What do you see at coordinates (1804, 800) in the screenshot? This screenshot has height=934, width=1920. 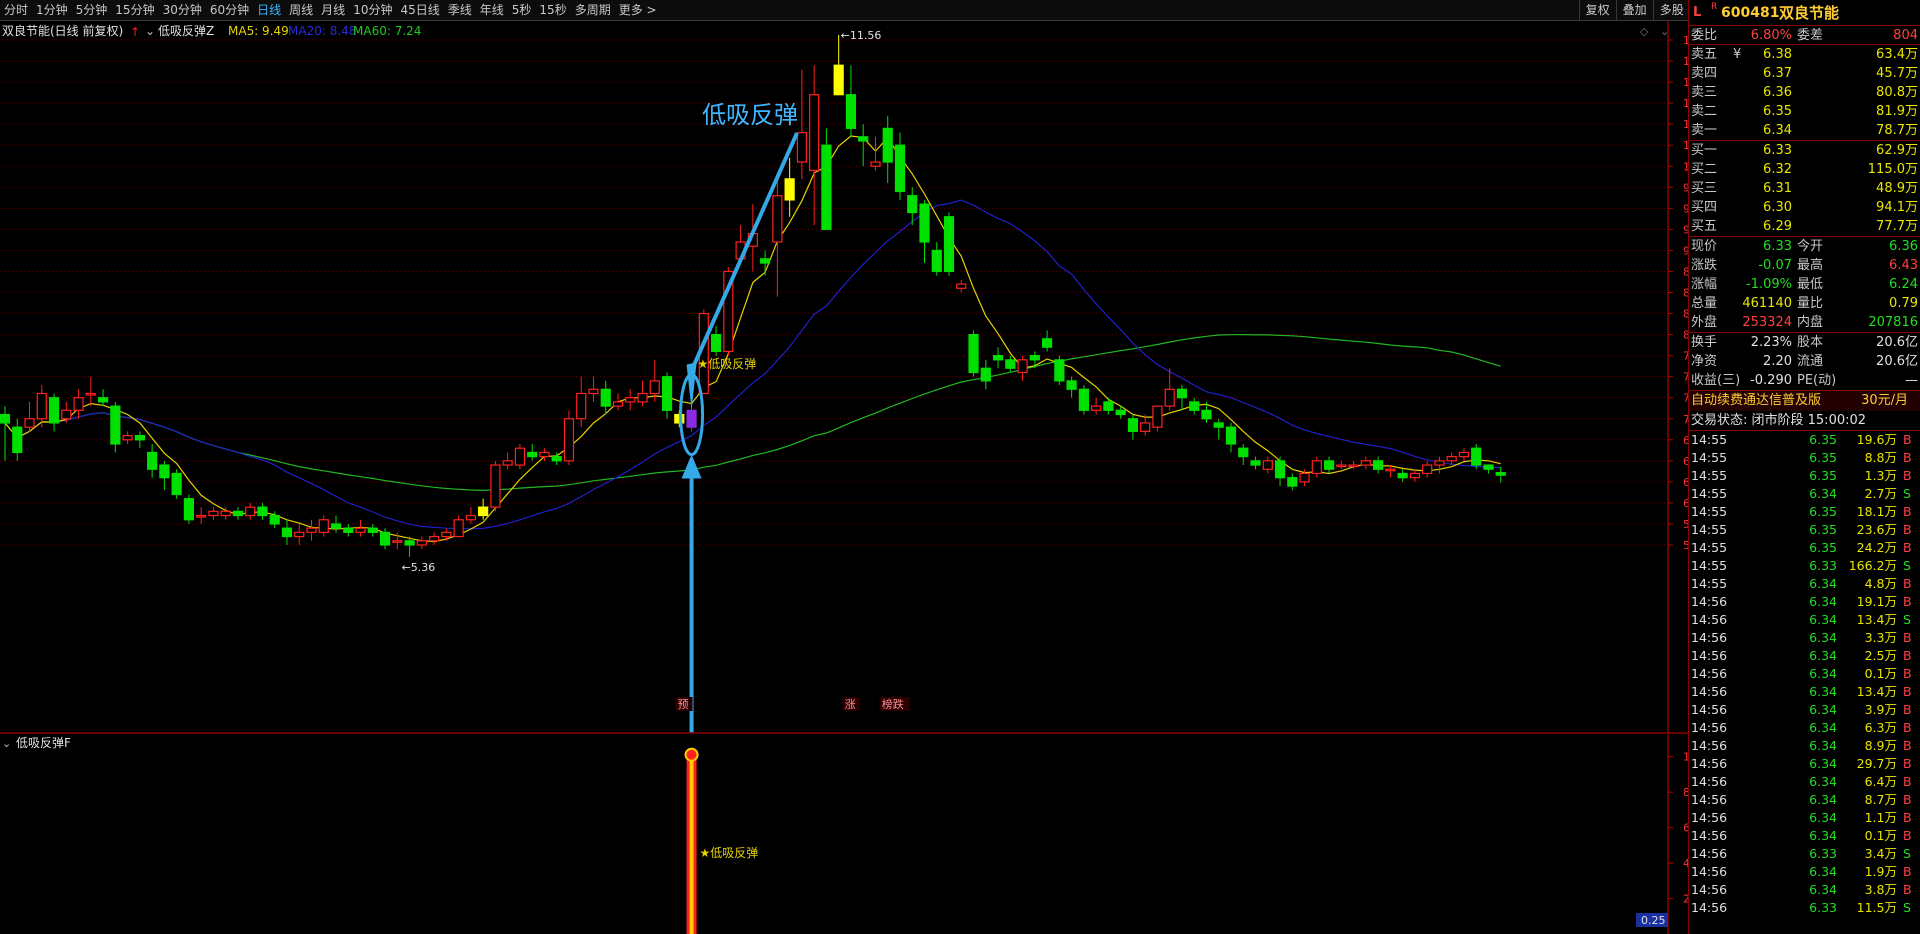 I see `tick-row: 14:566.348.7万B21` at bounding box center [1804, 800].